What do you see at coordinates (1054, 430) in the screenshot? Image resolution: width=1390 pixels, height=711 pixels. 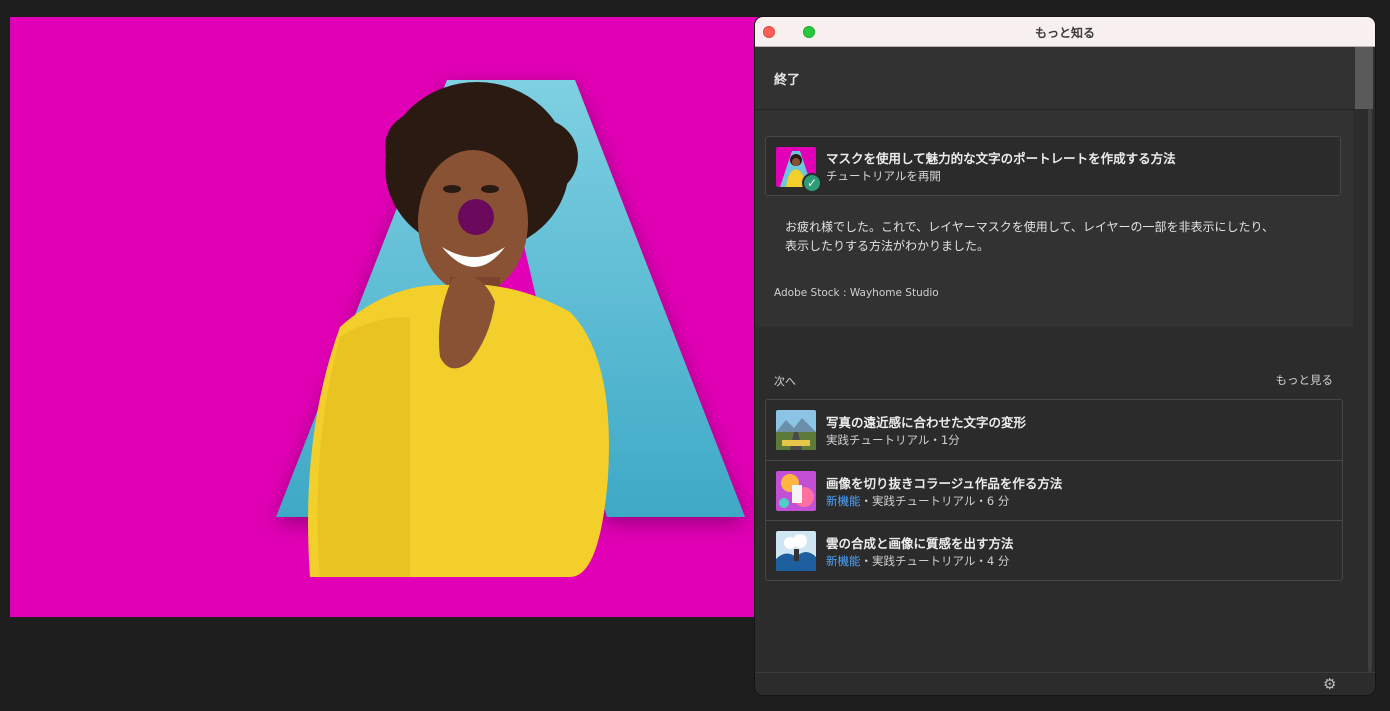 I see `list-item: 写真の遠近感に合わせた文字の変形 実践チュートリアル・1分` at bounding box center [1054, 430].